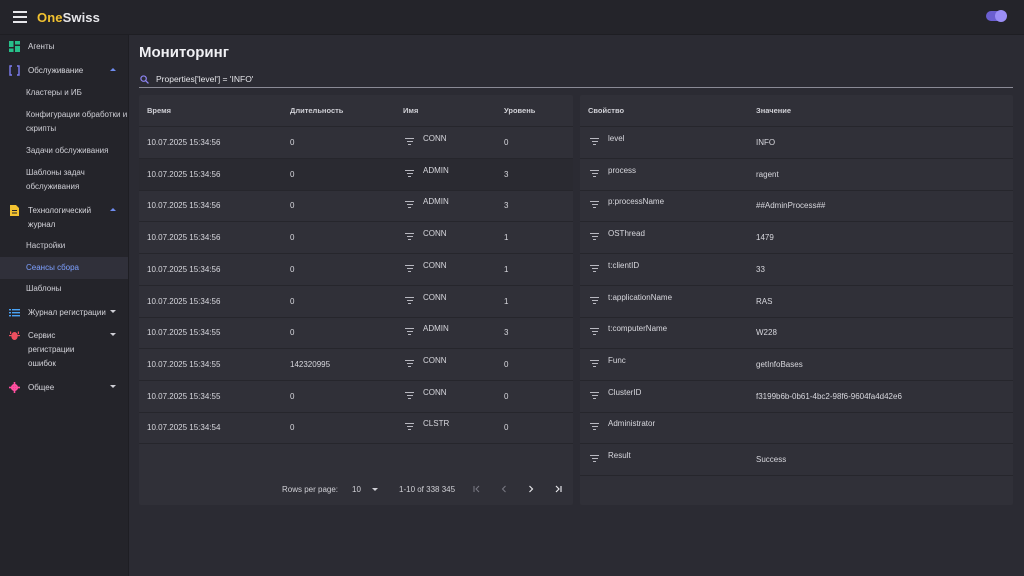 Image resolution: width=1024 pixels, height=576 pixels. I want to click on table-row: 10.07.2025 15:34:55 0 ADMIN 3, so click(356, 333).